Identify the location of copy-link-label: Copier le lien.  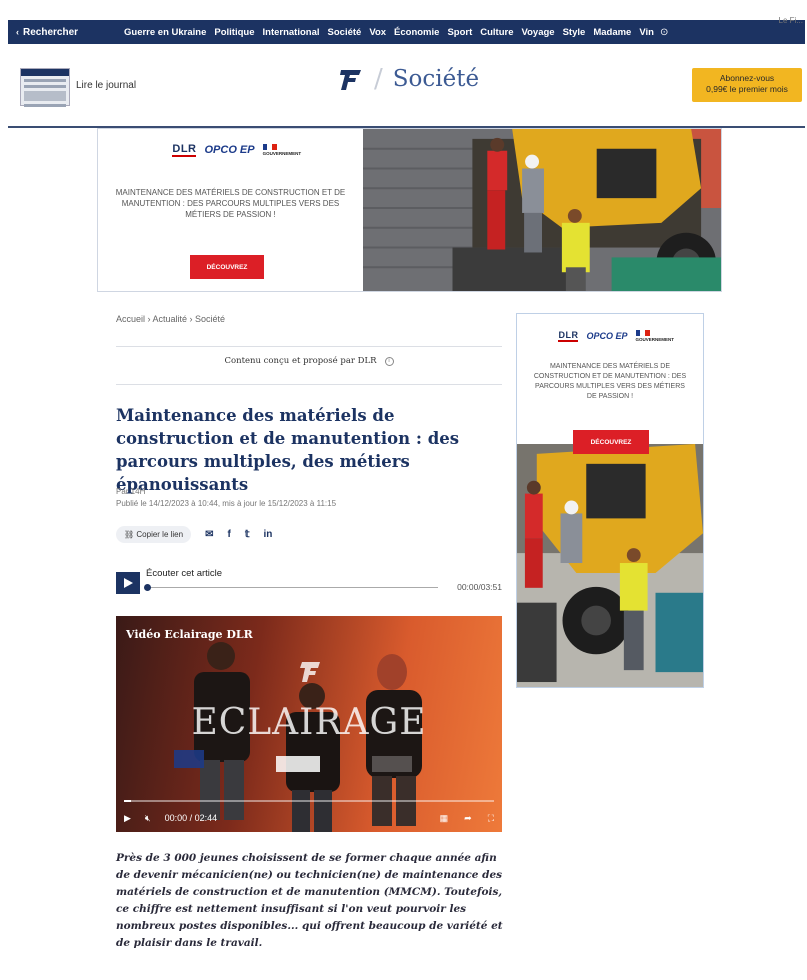
(160, 534).